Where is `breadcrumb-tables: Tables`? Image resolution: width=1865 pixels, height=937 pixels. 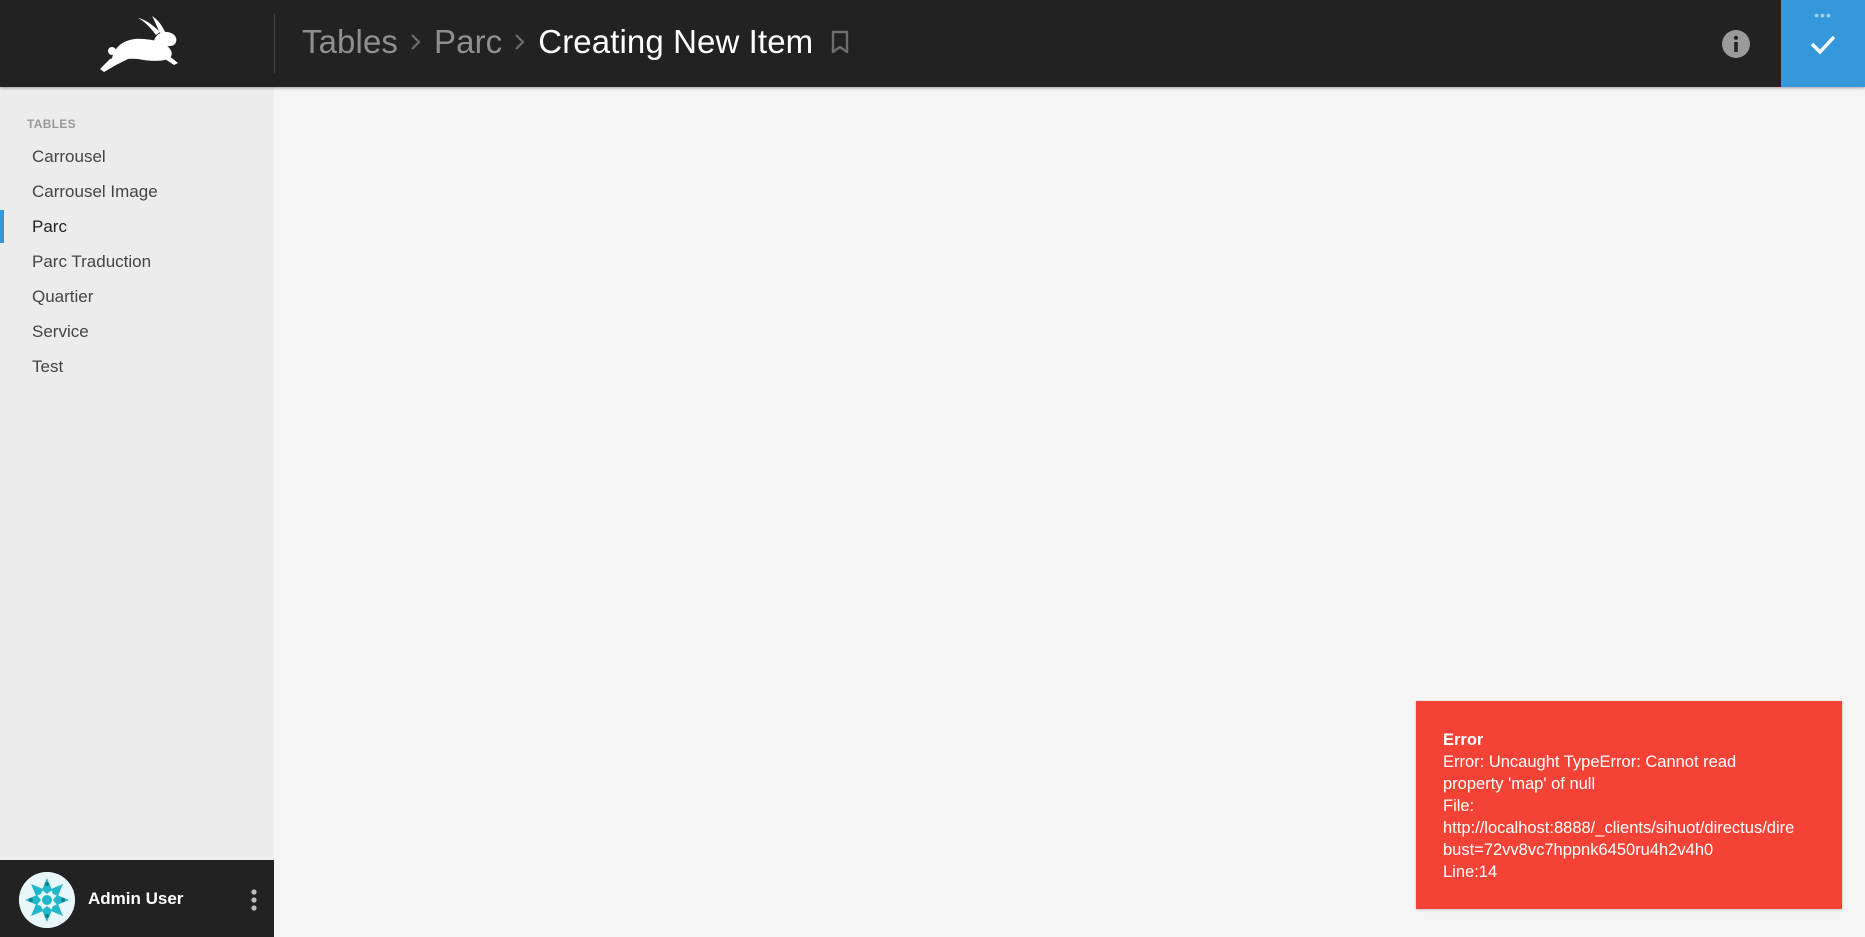
breadcrumb-tables: Tables is located at coordinates (350, 42).